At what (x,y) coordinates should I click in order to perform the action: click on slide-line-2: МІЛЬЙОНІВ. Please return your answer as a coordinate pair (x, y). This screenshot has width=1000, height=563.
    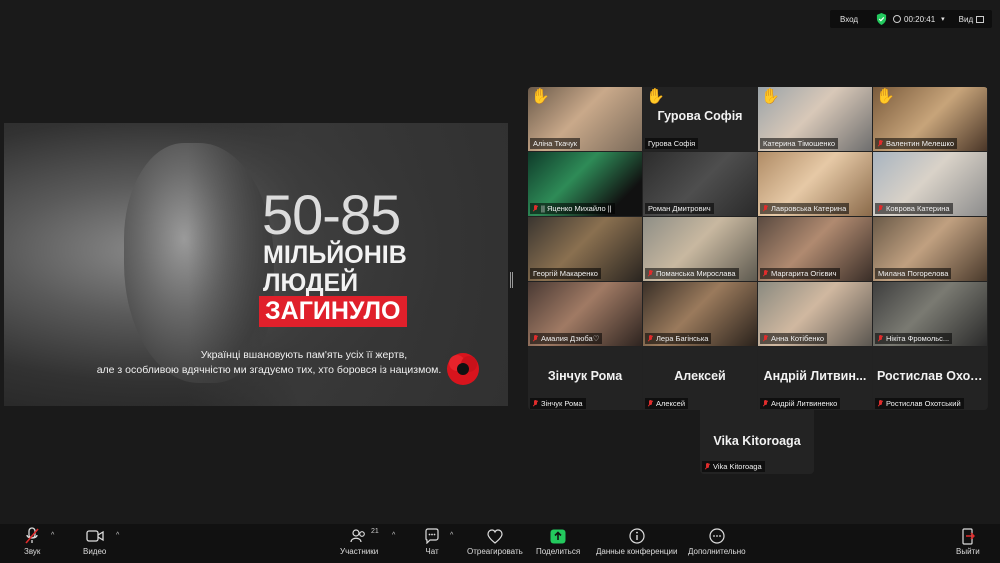
    Looking at the image, I should click on (335, 255).